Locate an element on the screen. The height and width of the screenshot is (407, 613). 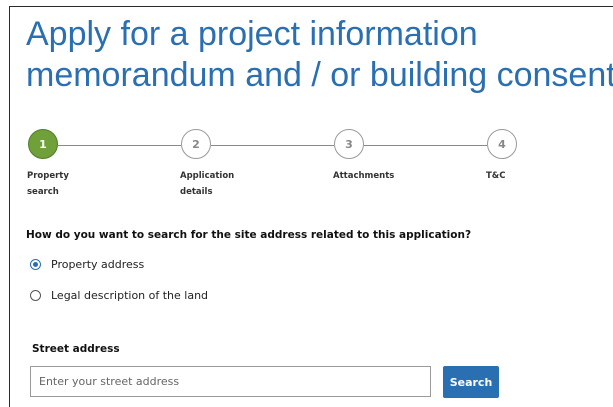
step-1-number: 1 is located at coordinates (43, 144).